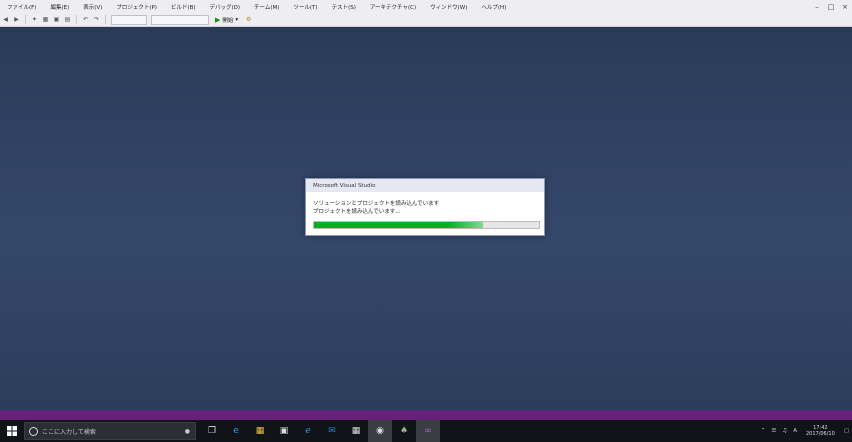 This screenshot has width=852, height=442. I want to click on forward-icon: ▶, so click(16, 19).